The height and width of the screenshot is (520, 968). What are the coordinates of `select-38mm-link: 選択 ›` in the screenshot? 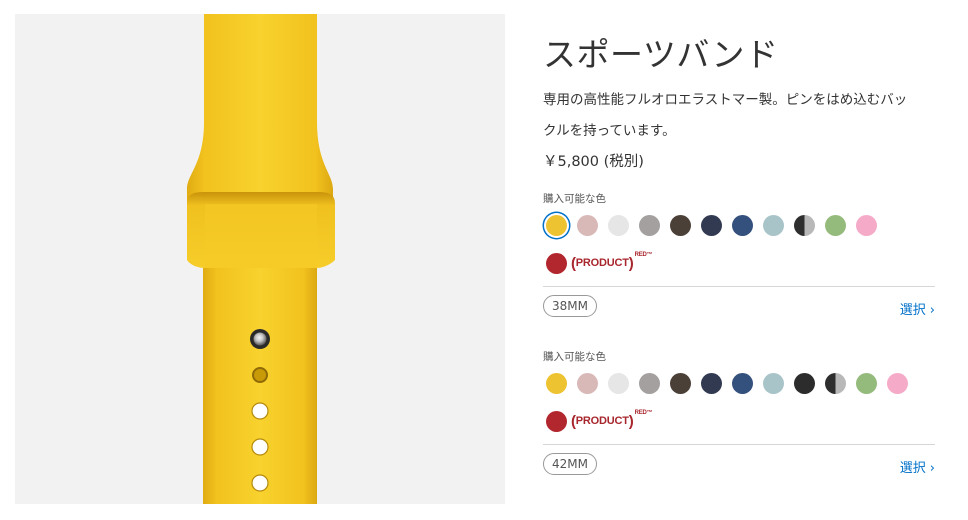 It's located at (917, 308).